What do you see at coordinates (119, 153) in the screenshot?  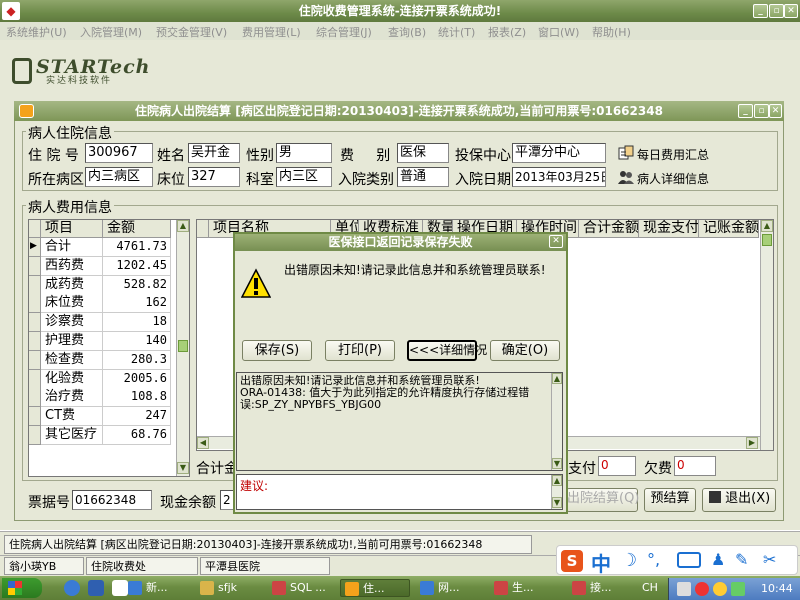 I see `inpatient-id-field: 300967` at bounding box center [119, 153].